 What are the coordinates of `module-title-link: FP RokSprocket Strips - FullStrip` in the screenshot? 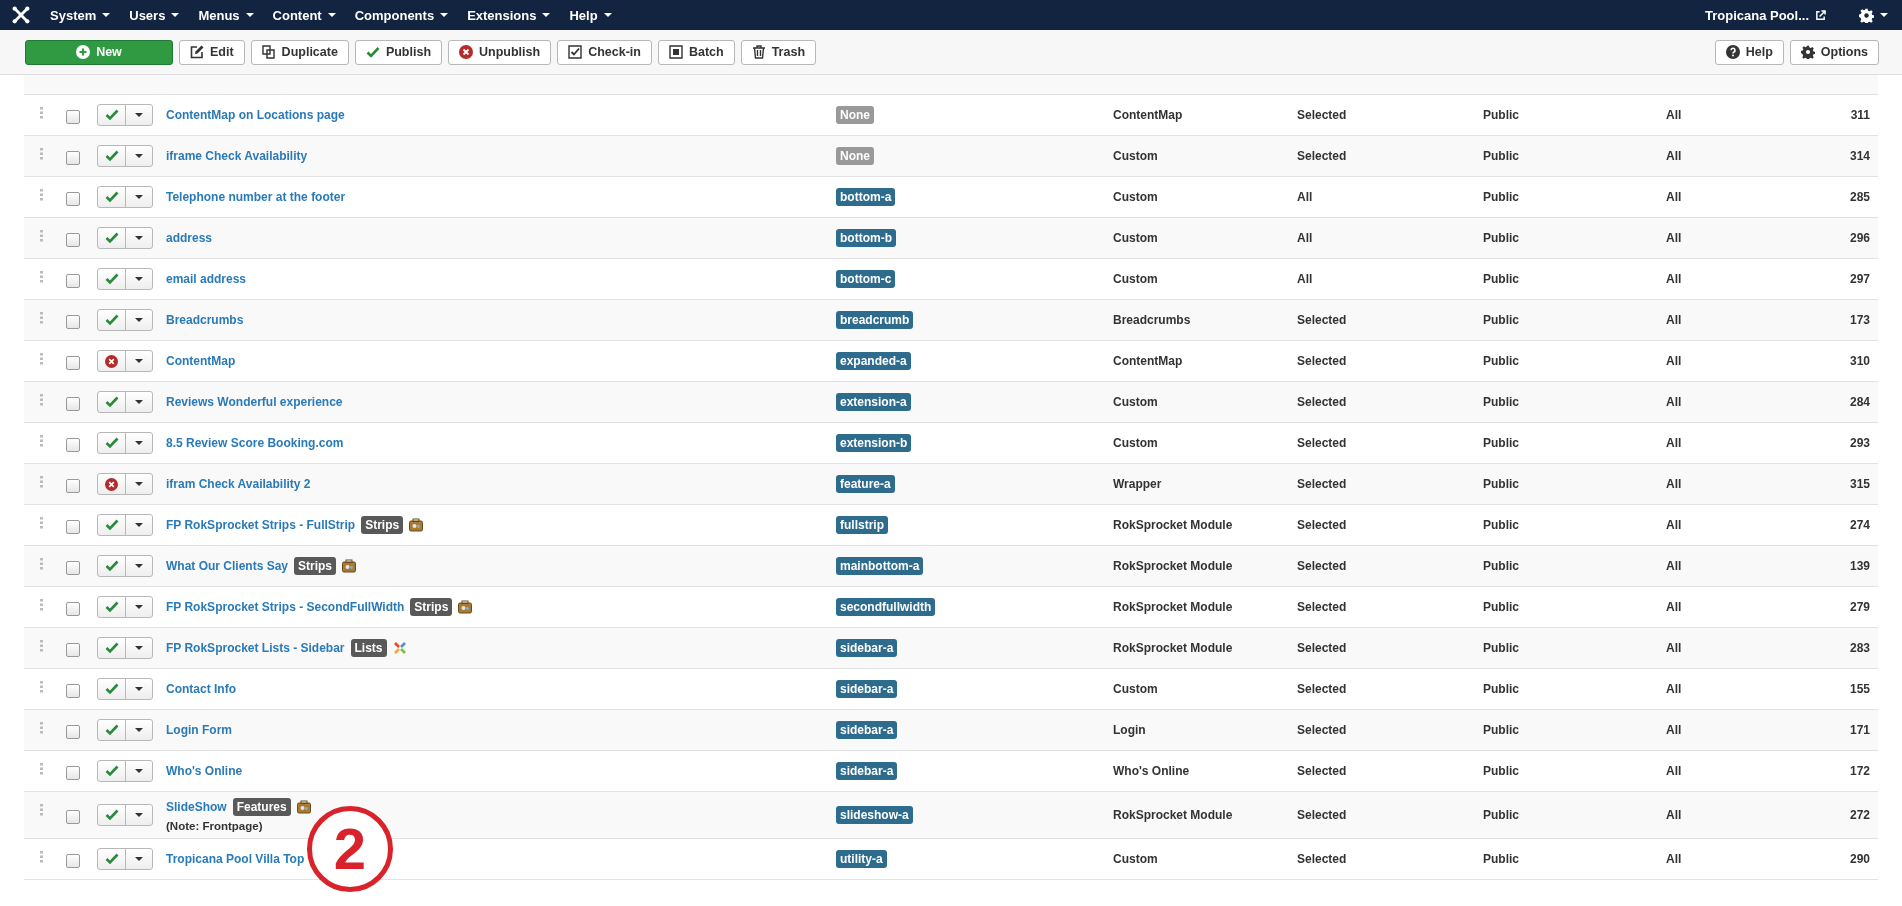 It's located at (261, 525).